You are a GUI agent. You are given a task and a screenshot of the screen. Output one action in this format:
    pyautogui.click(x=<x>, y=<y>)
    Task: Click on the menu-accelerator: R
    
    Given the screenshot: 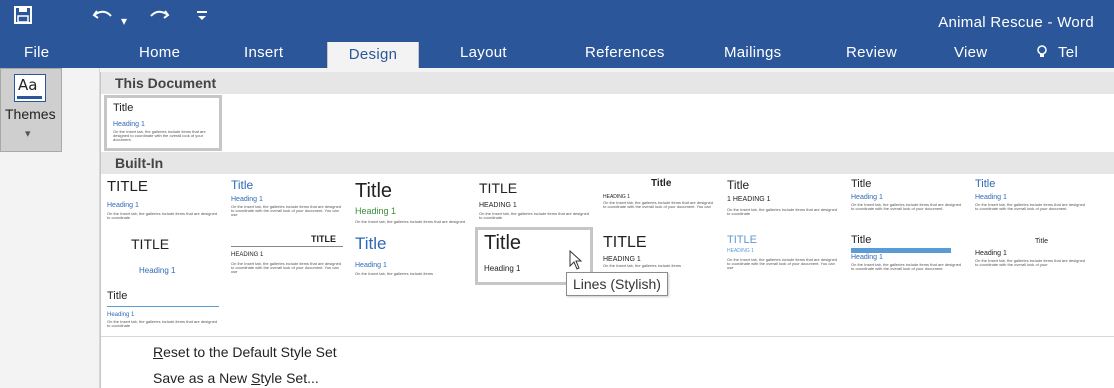 What is the action you would take?
    pyautogui.click(x=158, y=352)
    